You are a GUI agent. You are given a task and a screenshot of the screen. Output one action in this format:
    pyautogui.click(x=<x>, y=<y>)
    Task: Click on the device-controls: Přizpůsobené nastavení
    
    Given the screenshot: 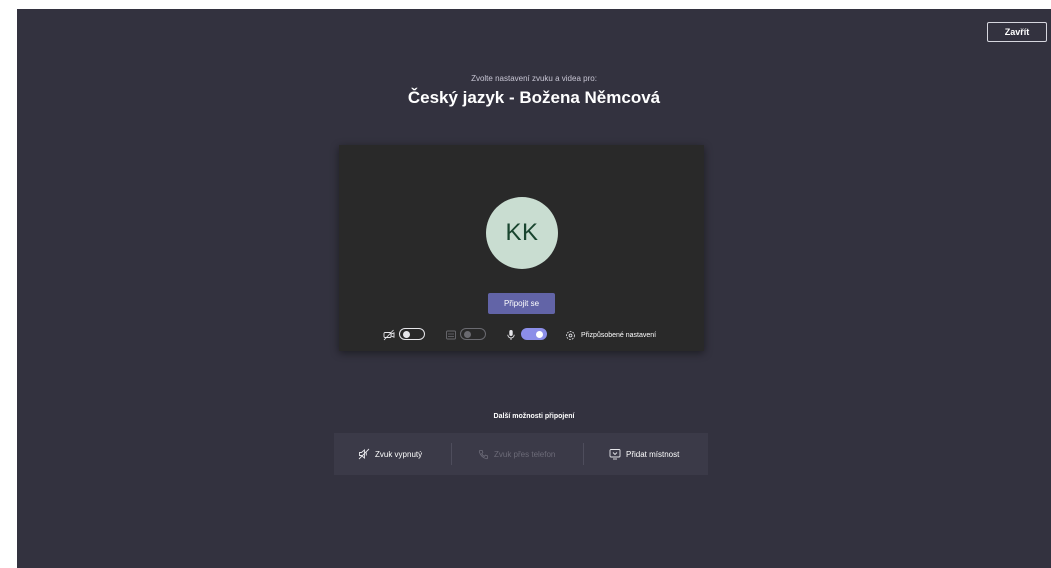 What is the action you would take?
    pyautogui.click(x=521, y=335)
    